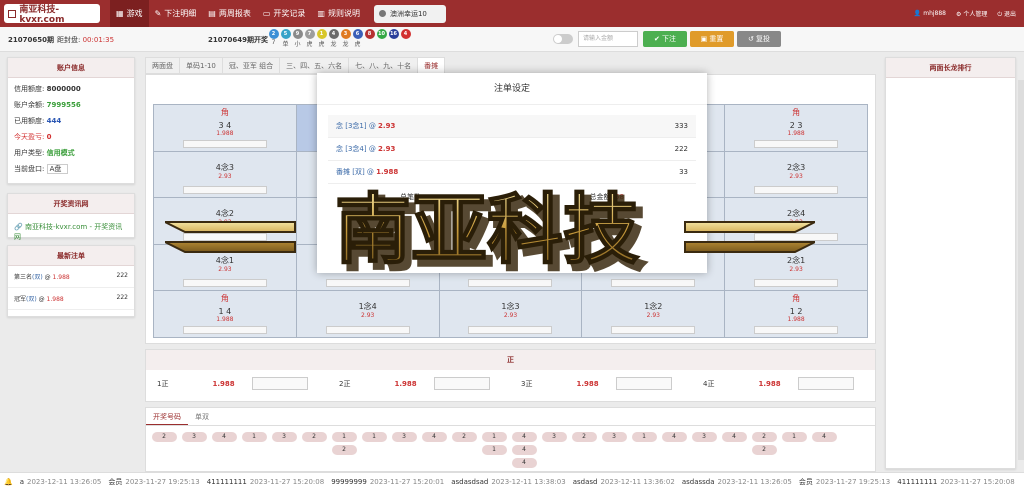 The height and width of the screenshot is (490, 1024). I want to click on account-key: 账户余额:, so click(29, 105).